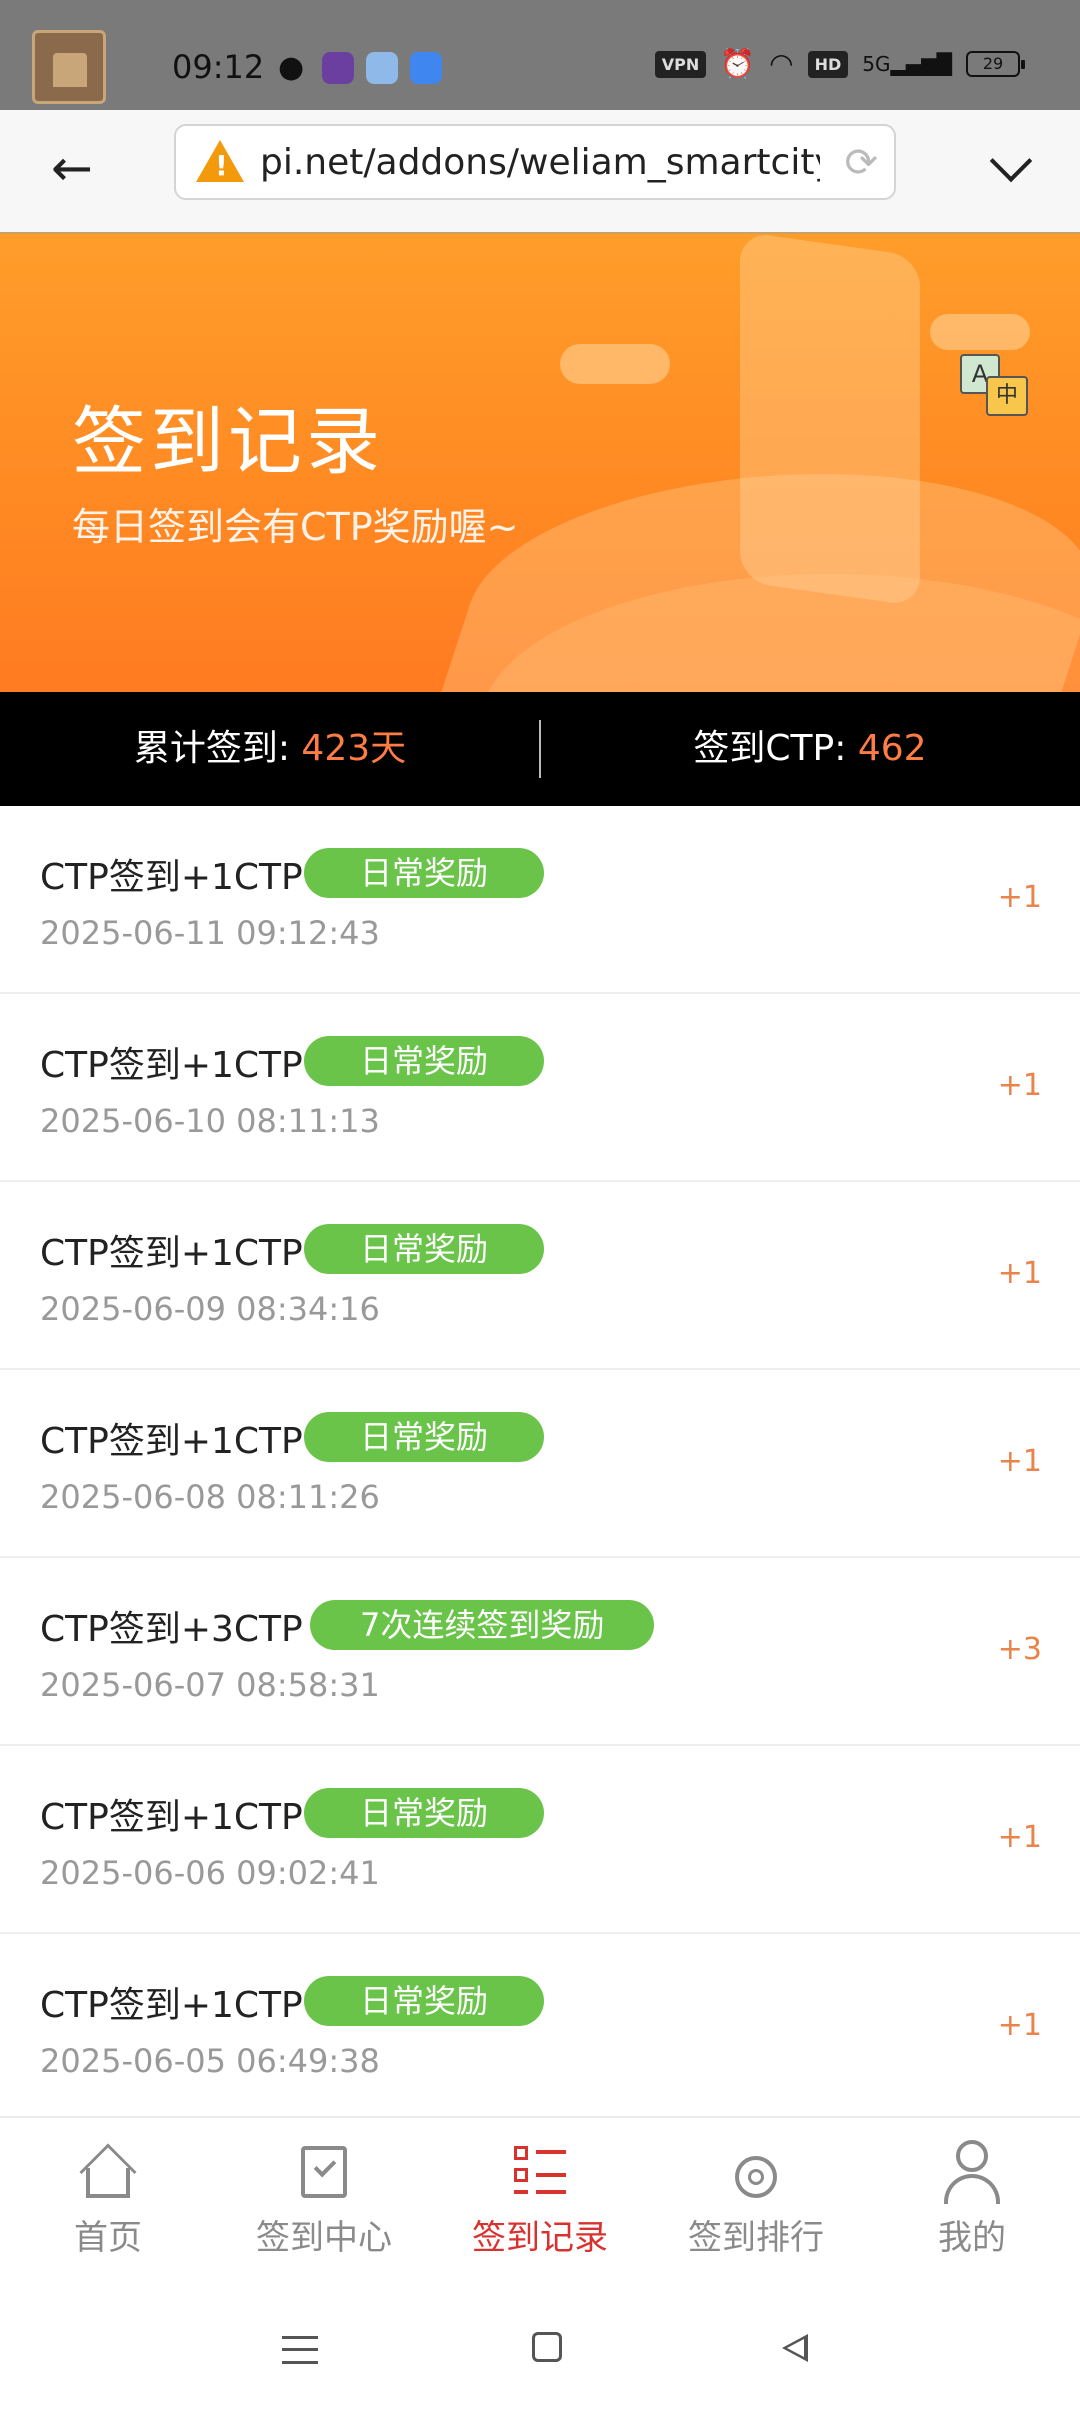  What do you see at coordinates (291, 67) in the screenshot?
I see `wechat-icon: ●` at bounding box center [291, 67].